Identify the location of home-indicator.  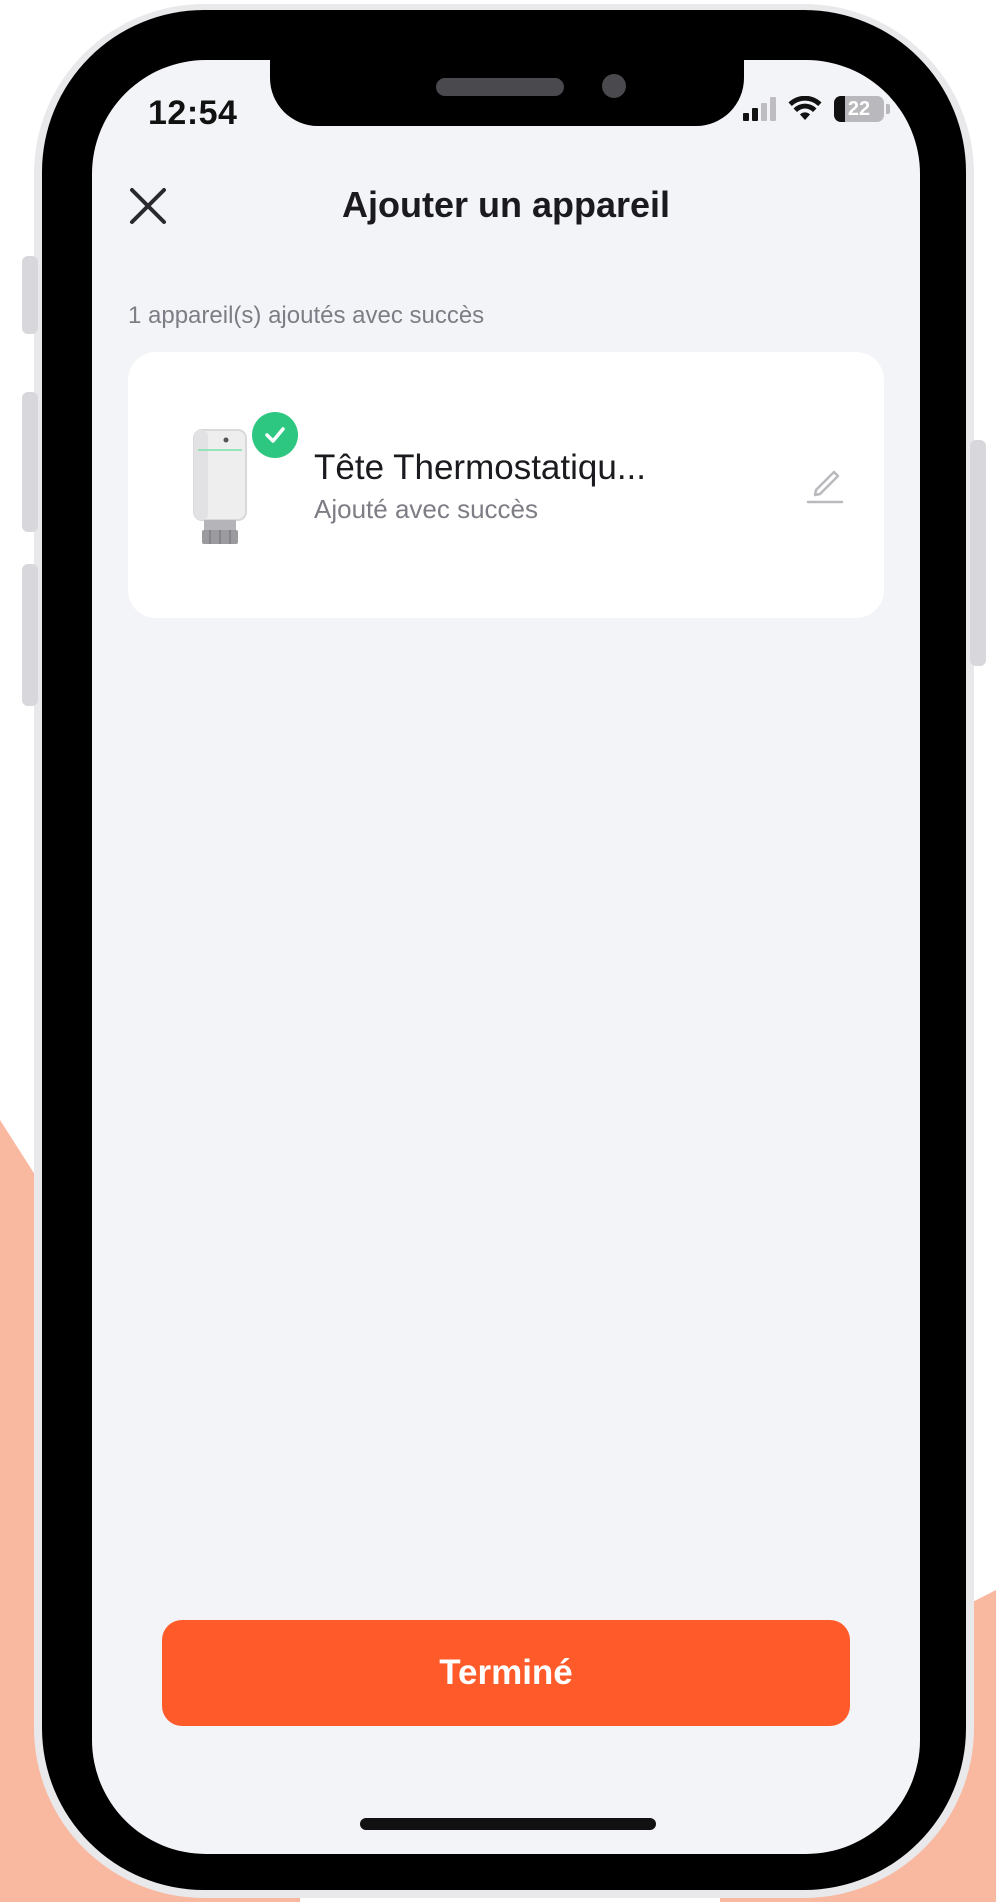
(508, 1824).